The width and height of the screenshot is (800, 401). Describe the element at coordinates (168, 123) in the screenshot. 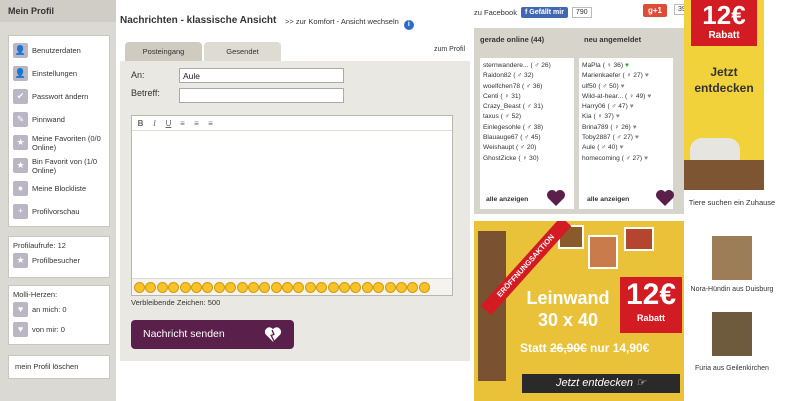

I see `underline-button: U` at that location.